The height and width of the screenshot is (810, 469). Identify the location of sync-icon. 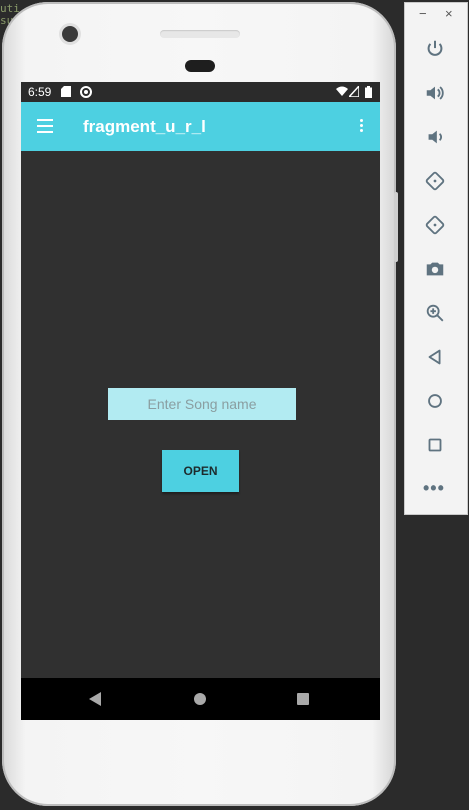
(86, 92).